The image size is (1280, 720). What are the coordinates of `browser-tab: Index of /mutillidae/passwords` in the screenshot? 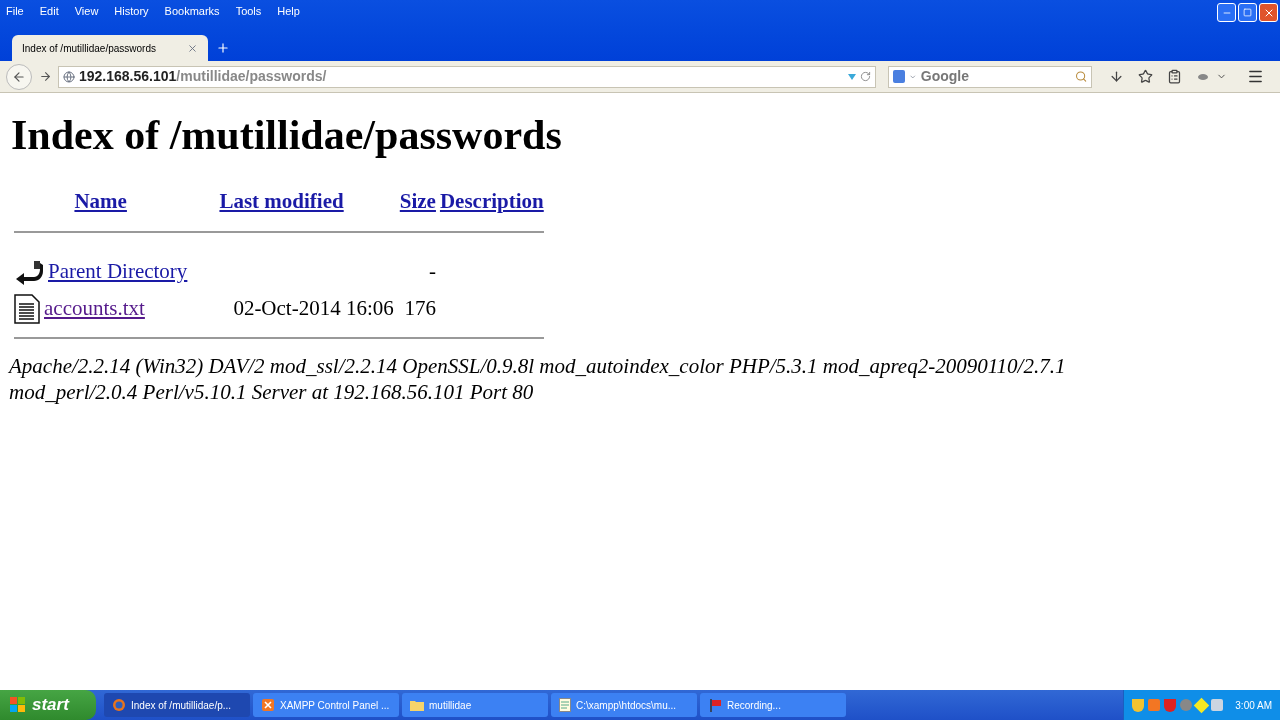 It's located at (110, 48).